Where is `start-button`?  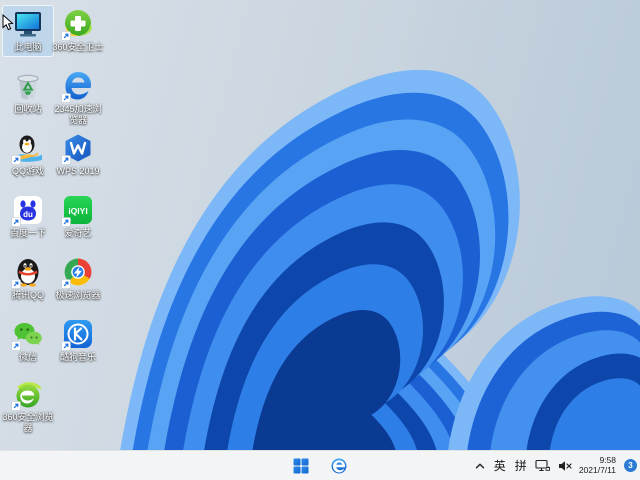
start-button is located at coordinates (301, 465).